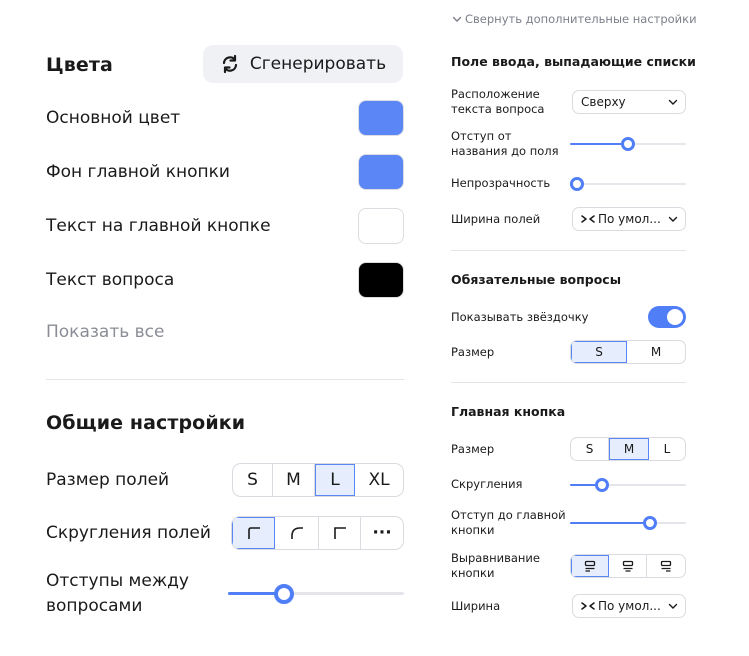  Describe the element at coordinates (568, 352) in the screenshot. I see `required-size-row: Размер S M` at that location.